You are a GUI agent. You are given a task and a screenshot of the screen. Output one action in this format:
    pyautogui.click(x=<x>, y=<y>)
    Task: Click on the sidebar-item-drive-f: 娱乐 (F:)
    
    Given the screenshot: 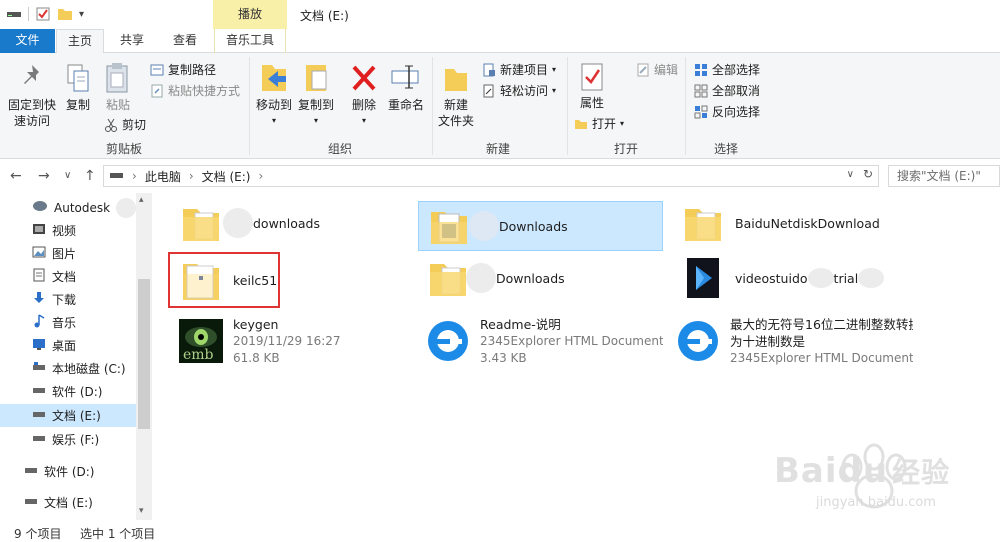 What is the action you would take?
    pyautogui.click(x=68, y=439)
    